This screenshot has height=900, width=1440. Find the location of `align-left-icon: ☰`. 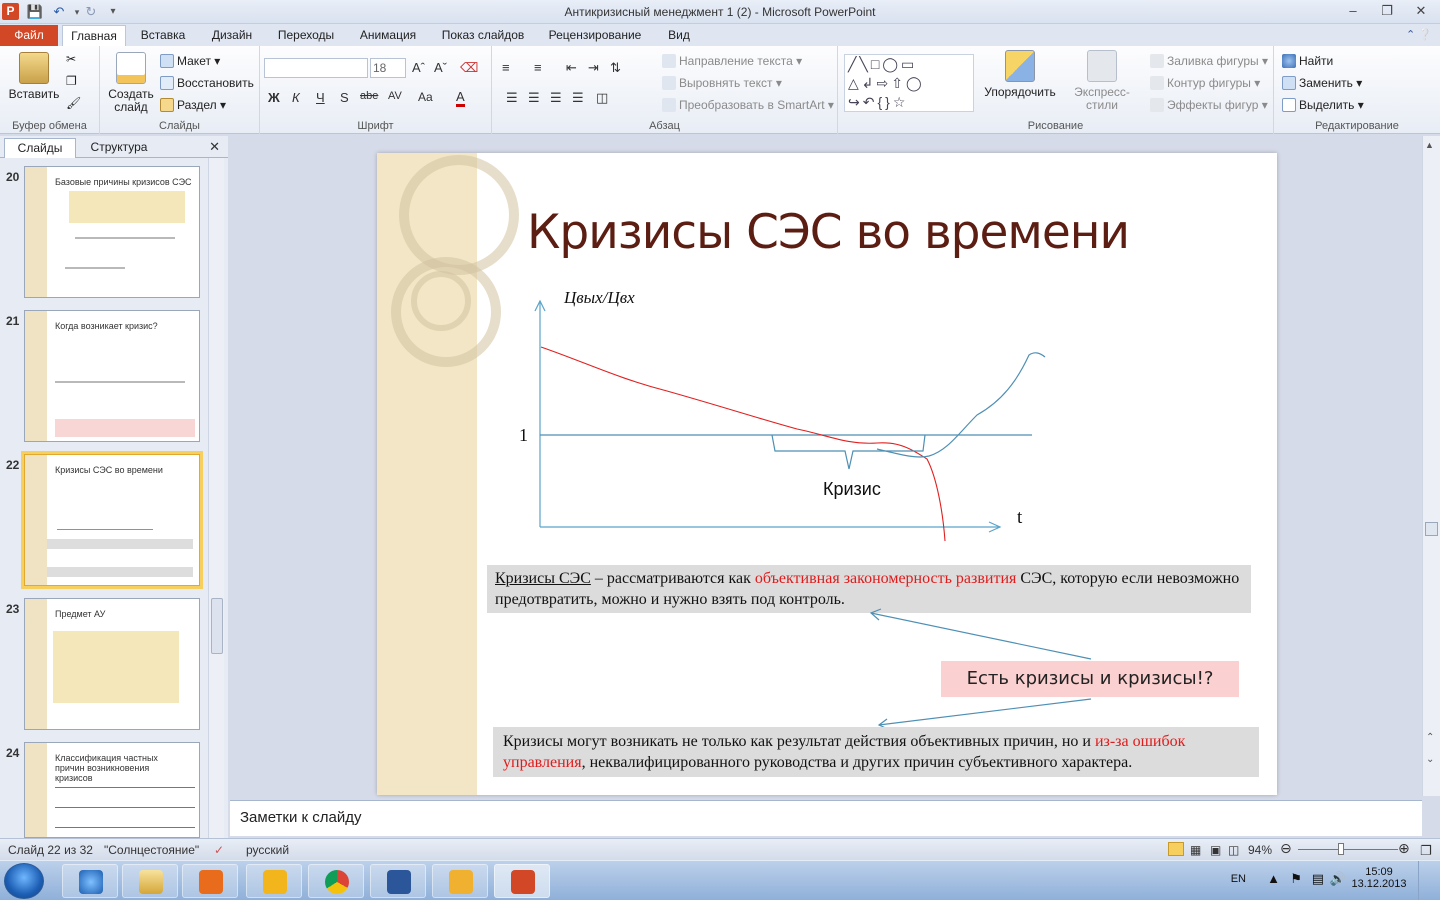

align-left-icon: ☰ is located at coordinates (512, 98).